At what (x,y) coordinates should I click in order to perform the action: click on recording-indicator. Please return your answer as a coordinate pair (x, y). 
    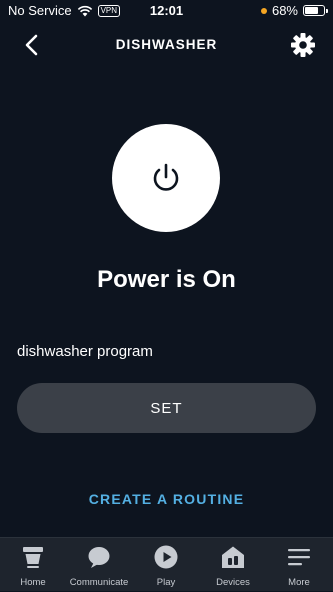
    Looking at the image, I should click on (263, 10).